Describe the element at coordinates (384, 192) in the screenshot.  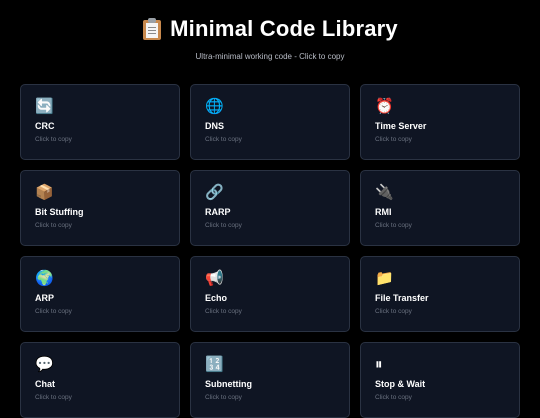
I see `plug-icon: 🔌` at that location.